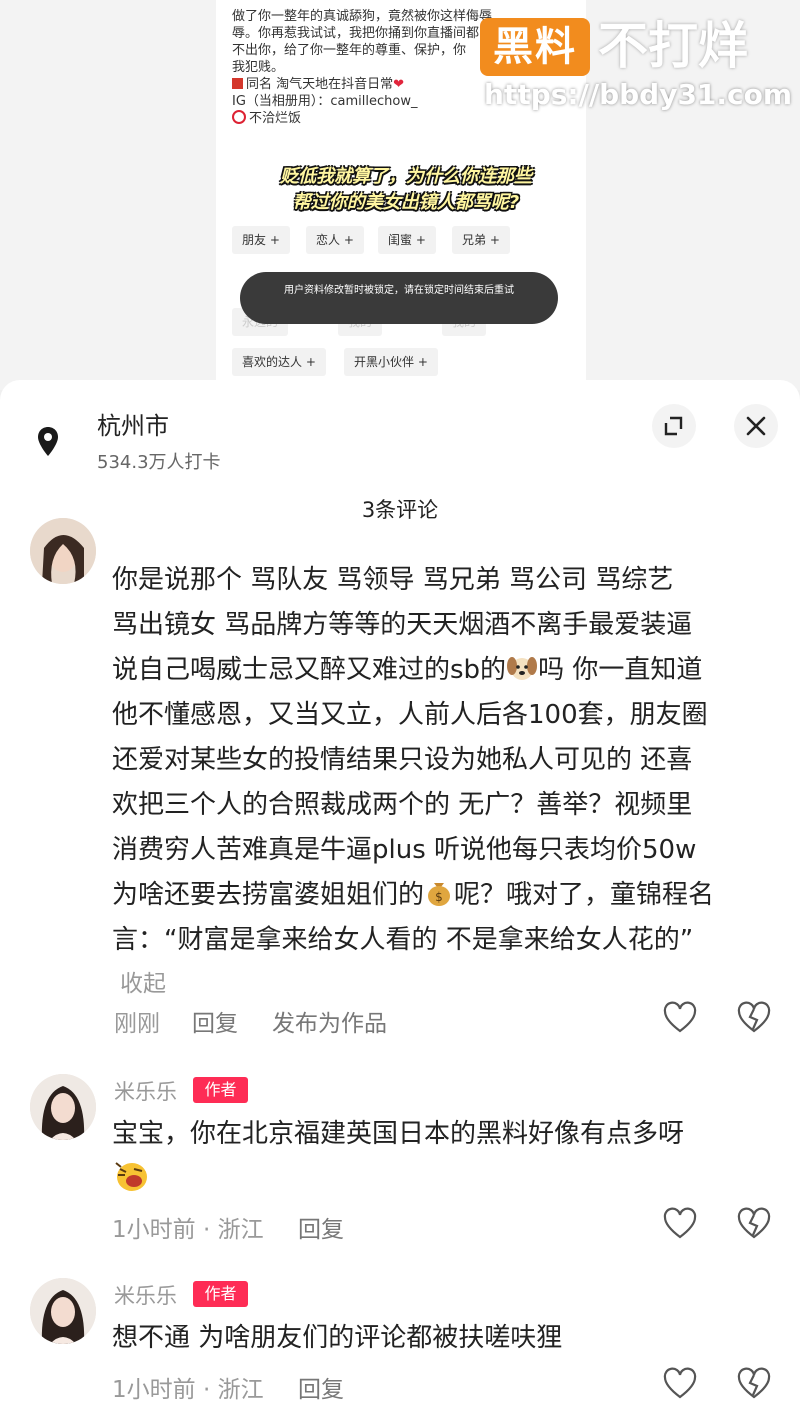 The image size is (800, 1418). What do you see at coordinates (638, 94) in the screenshot?
I see `watermark-url: https://bbdy31.com` at bounding box center [638, 94].